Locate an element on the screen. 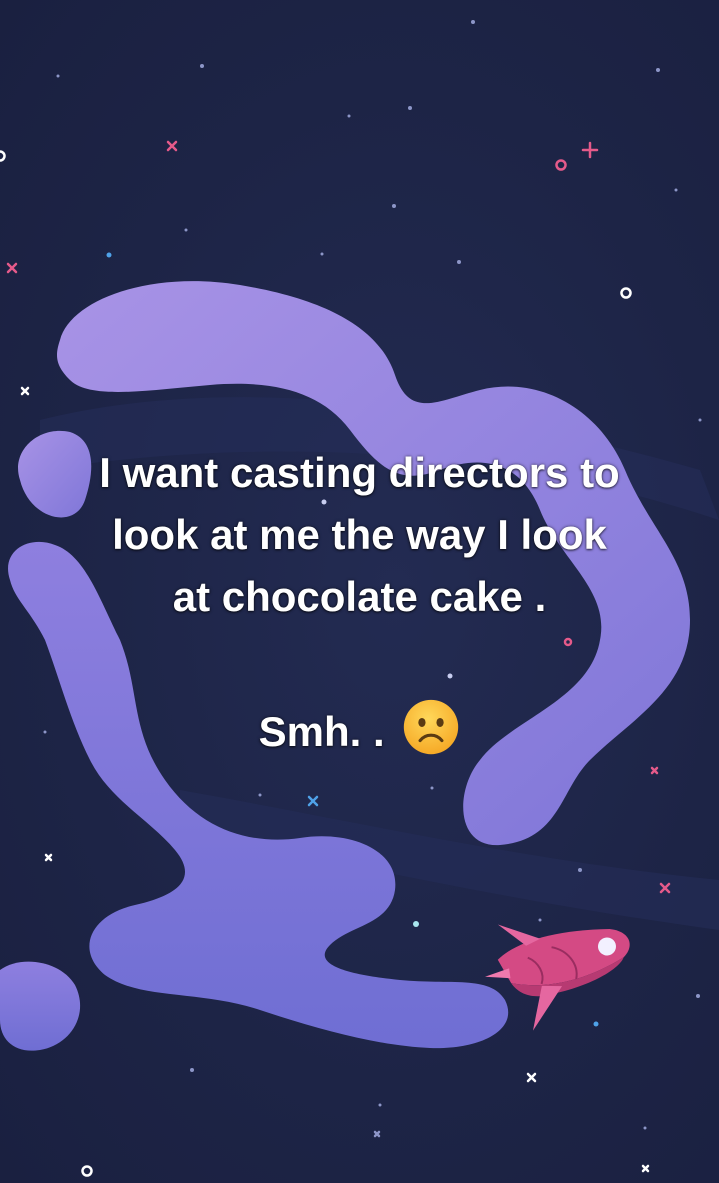 The image size is (719, 1183). smh-text: Smh. . is located at coordinates (327, 731).